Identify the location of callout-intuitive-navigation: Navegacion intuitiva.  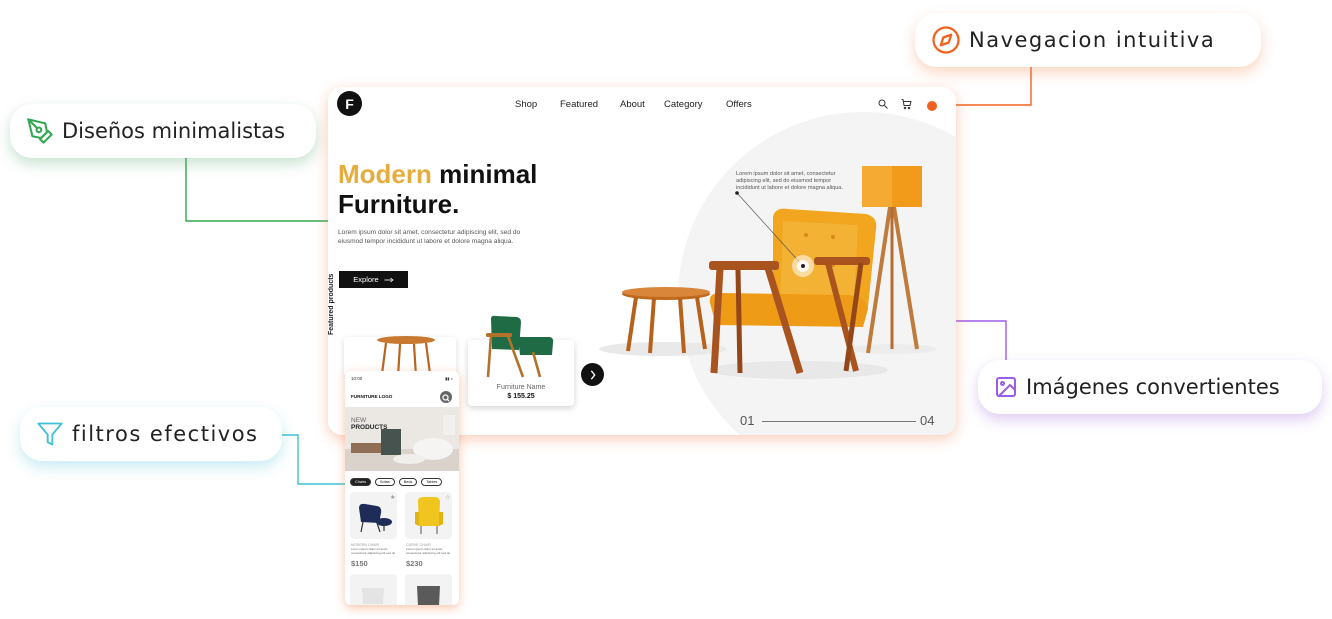
(1088, 40).